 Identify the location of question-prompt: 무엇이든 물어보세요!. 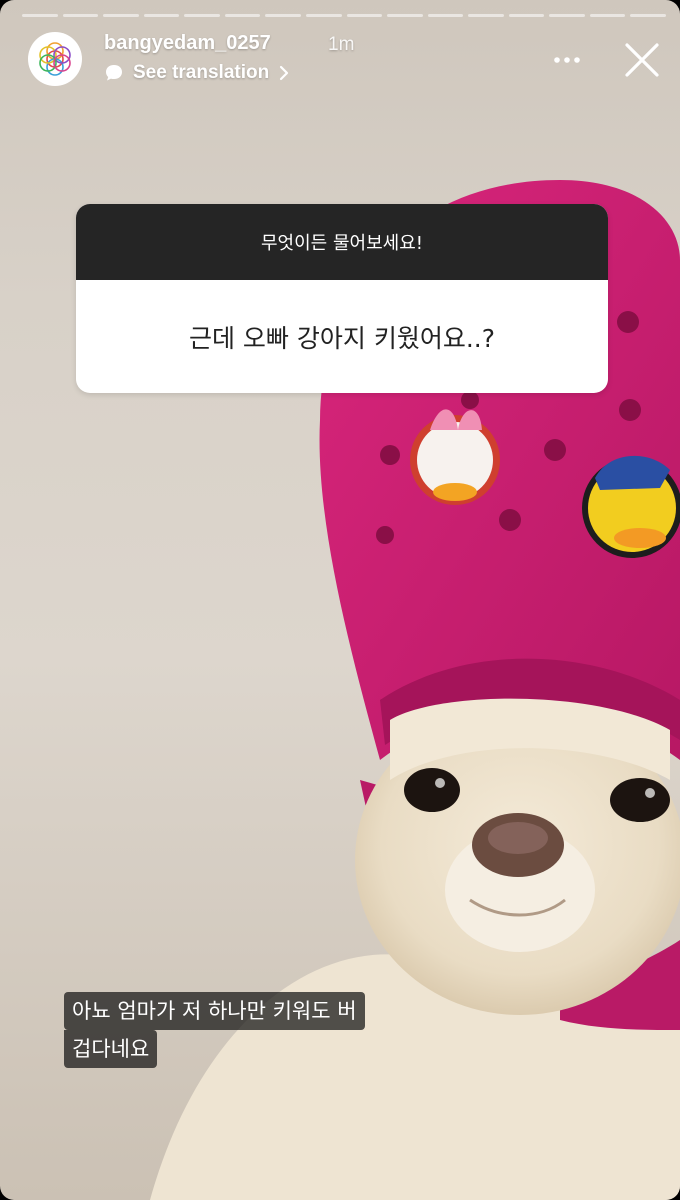
(342, 242).